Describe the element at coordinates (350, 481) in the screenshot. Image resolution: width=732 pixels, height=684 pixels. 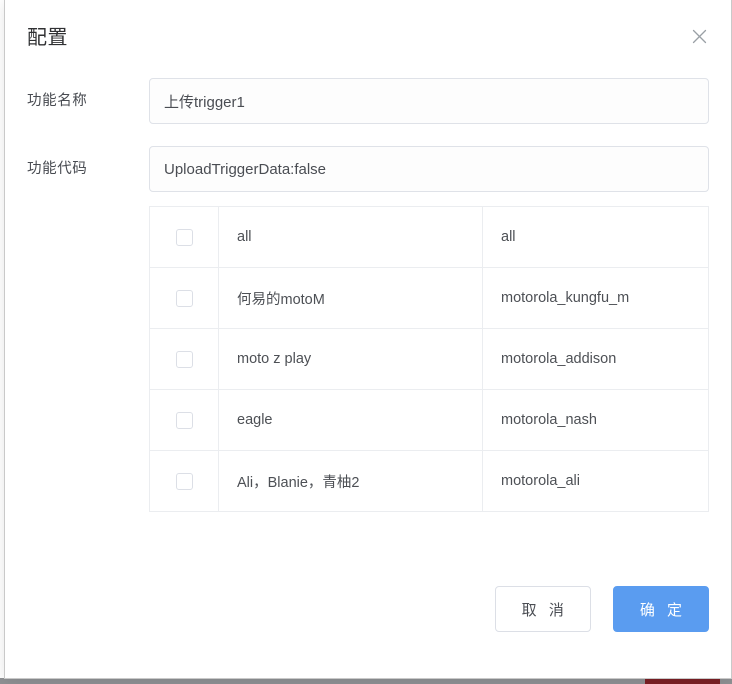
I see `table-cell-name: Ali，Blanie，青柚2` at that location.